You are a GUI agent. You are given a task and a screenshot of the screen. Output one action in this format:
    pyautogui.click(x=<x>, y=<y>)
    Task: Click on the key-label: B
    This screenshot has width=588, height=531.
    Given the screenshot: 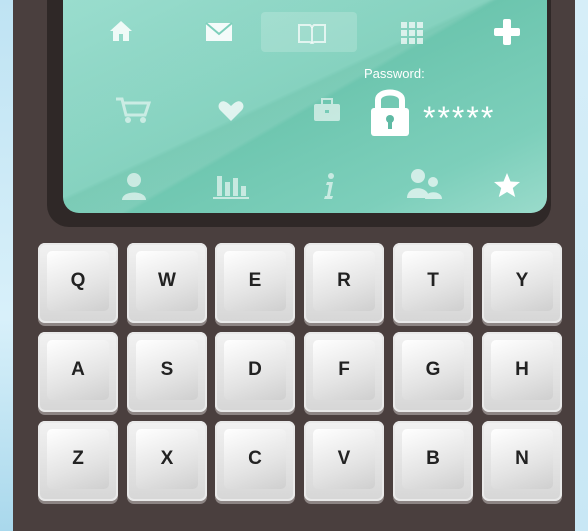 What is the action you would take?
    pyautogui.click(x=433, y=459)
    